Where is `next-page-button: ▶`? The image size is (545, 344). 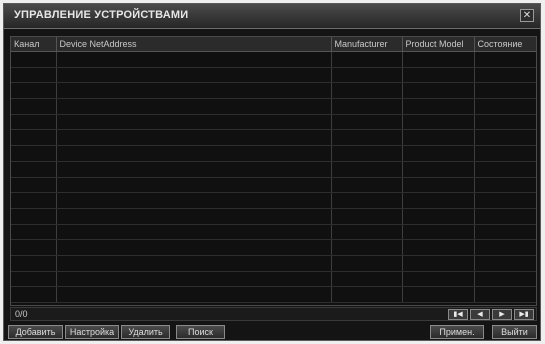 next-page-button: ▶ is located at coordinates (502, 314).